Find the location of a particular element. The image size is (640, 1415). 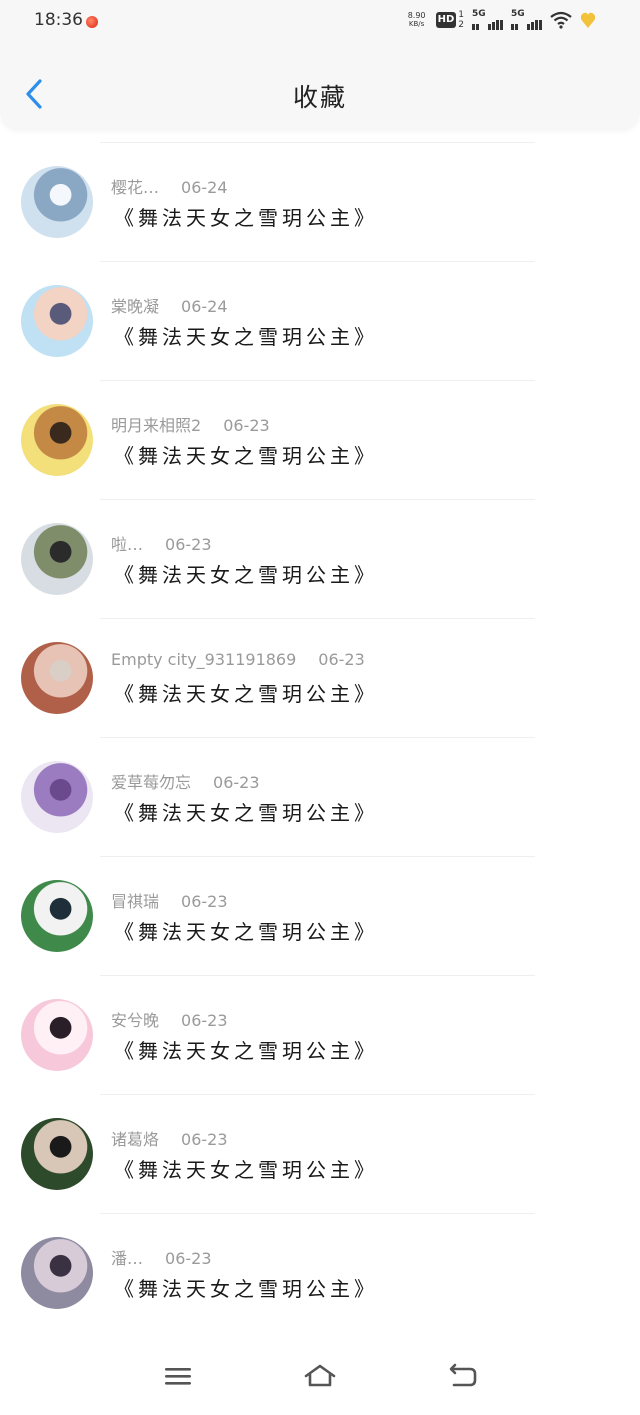

list-item: 潘… 06-23 《舞法天女之雪玥公主》 is located at coordinates (320, 1272).